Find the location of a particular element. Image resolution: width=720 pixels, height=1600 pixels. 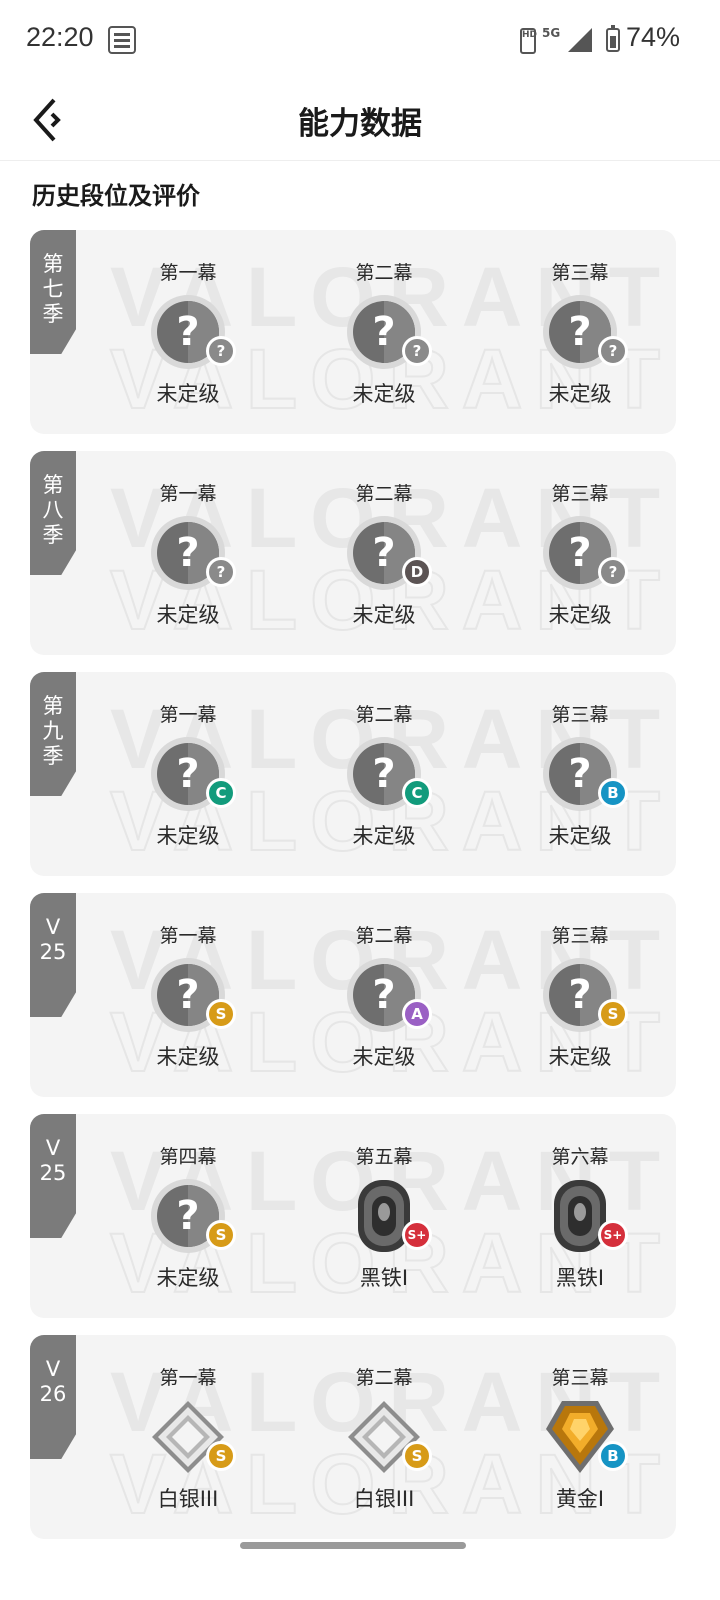

act-cell: 第二幕?? 未定级 is located at coordinates (384, 332).